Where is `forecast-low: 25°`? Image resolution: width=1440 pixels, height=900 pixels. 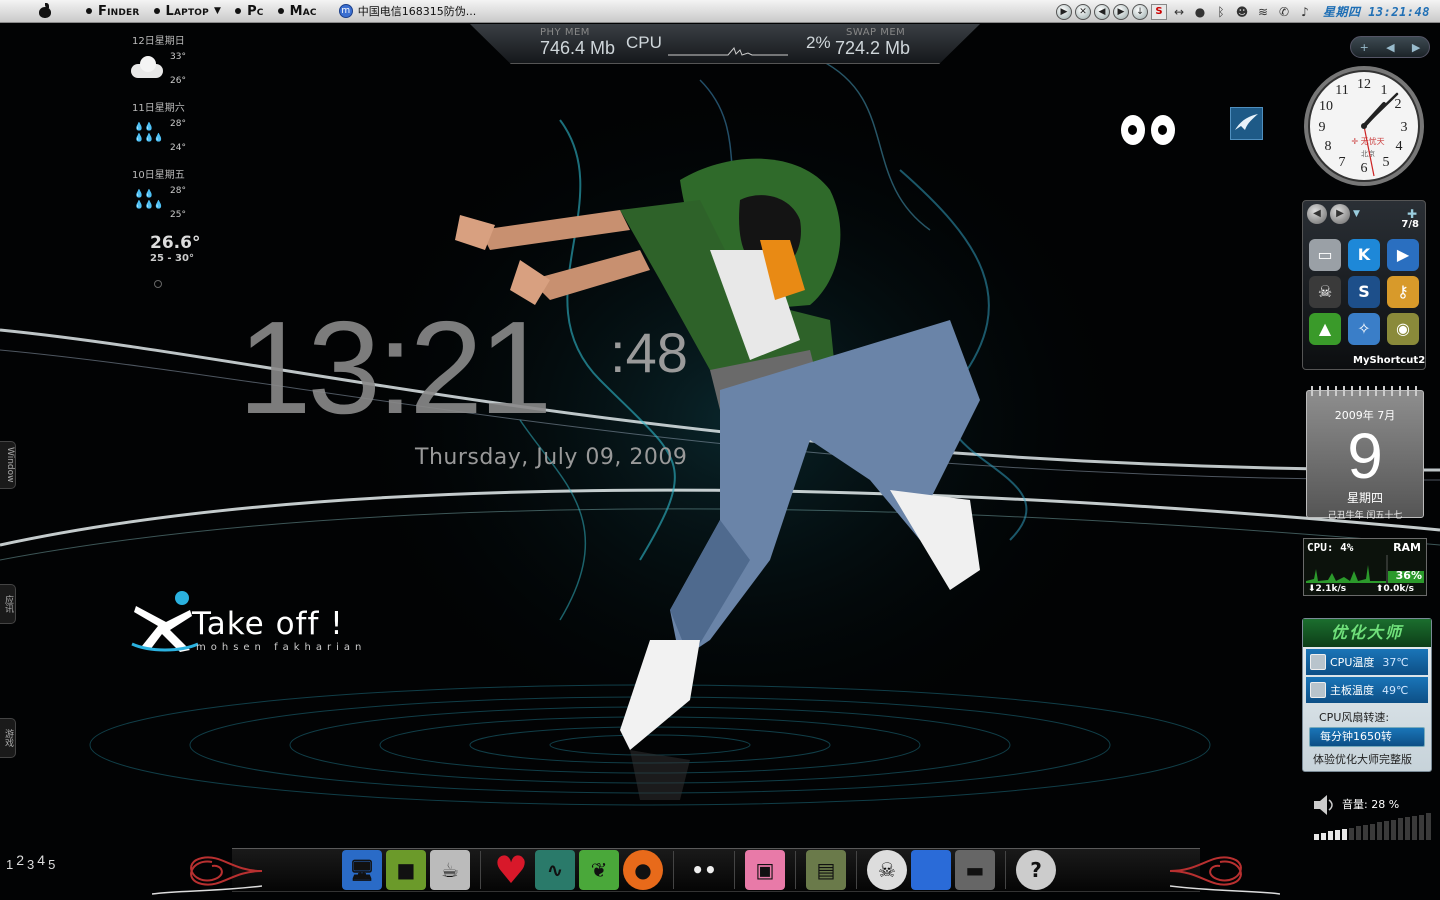
forecast-low: 25° is located at coordinates (178, 215).